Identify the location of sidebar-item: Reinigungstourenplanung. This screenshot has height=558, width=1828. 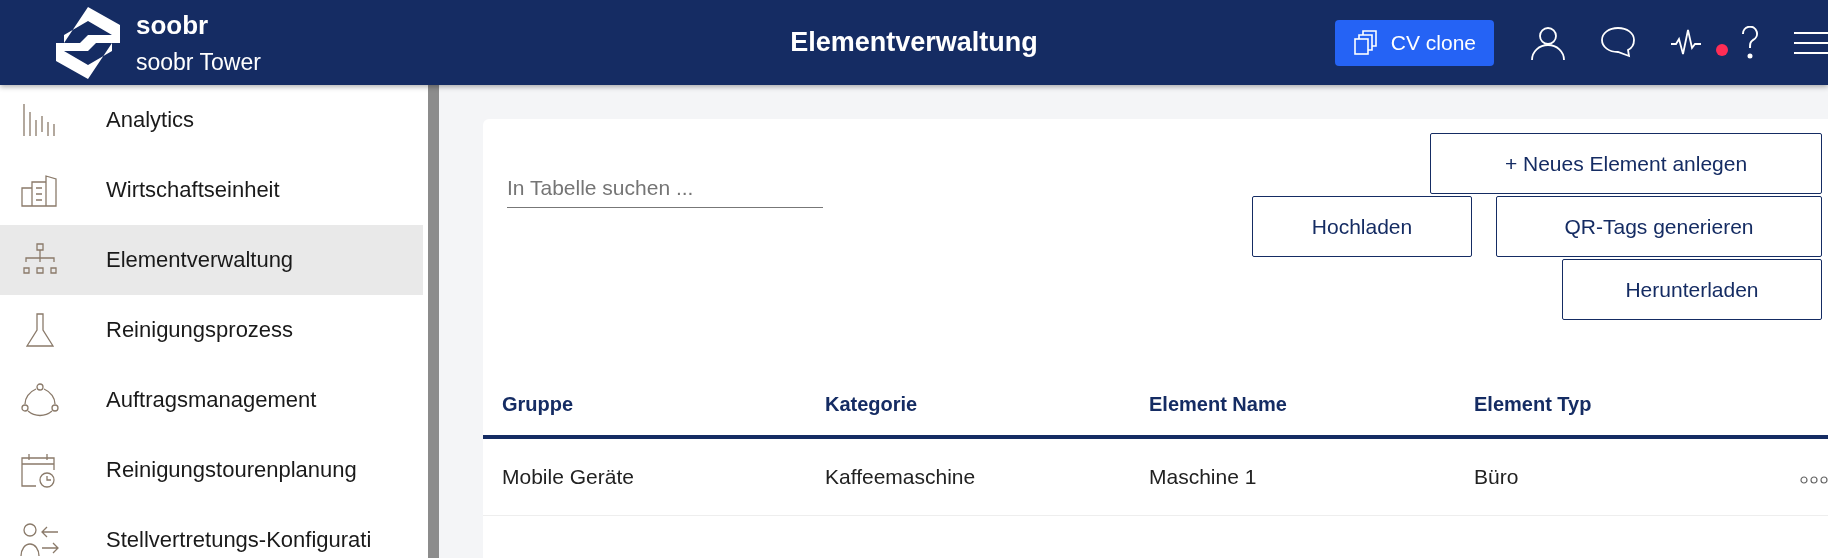
(211, 470).